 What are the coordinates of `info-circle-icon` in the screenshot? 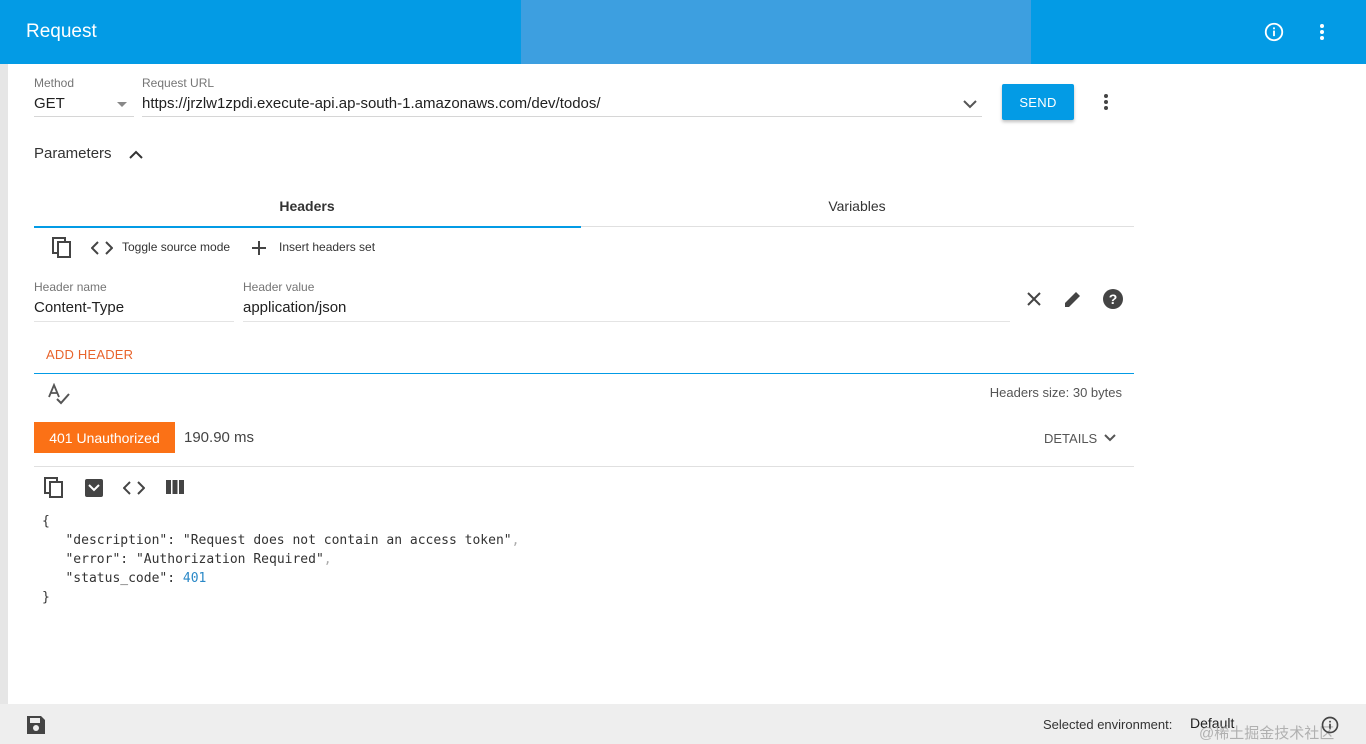 It's located at (1274, 32).